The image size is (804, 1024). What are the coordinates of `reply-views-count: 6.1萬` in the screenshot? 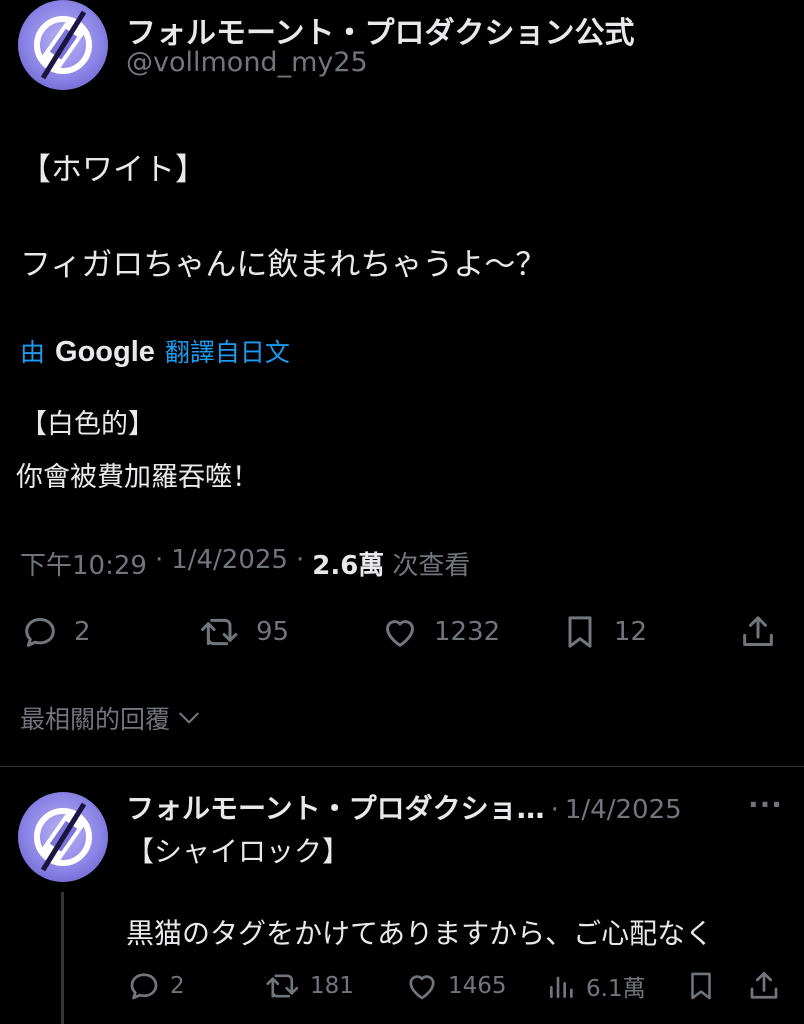 It's located at (616, 989).